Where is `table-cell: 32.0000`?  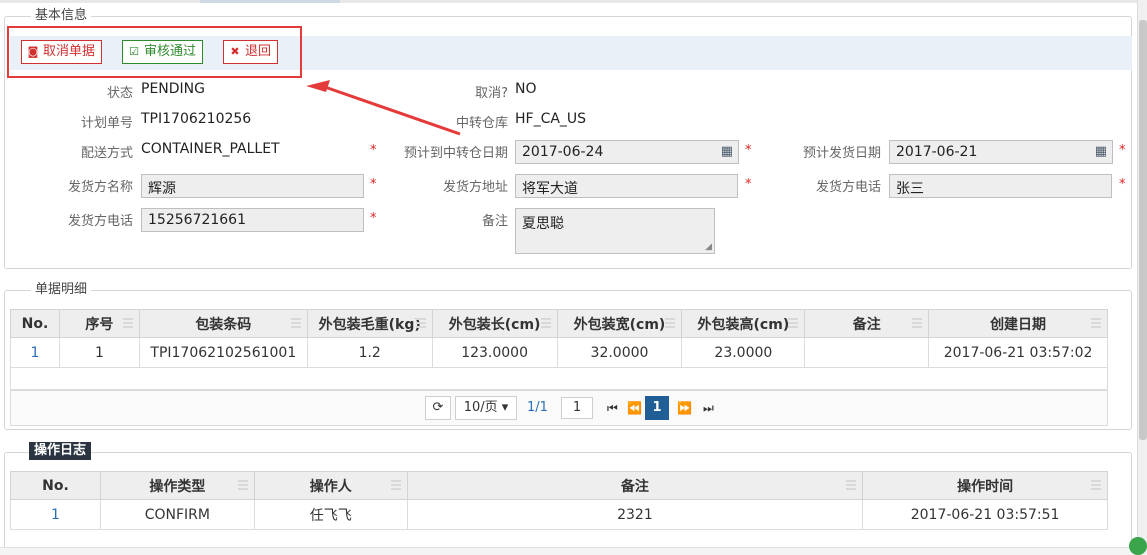
table-cell: 32.0000 is located at coordinates (619, 352).